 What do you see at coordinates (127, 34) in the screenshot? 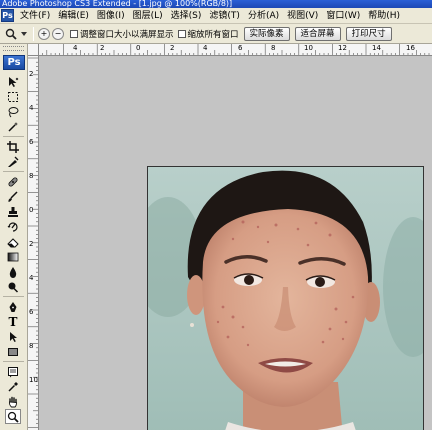
I see `resize-windows-label: 调整窗口大小以满屏显示` at bounding box center [127, 34].